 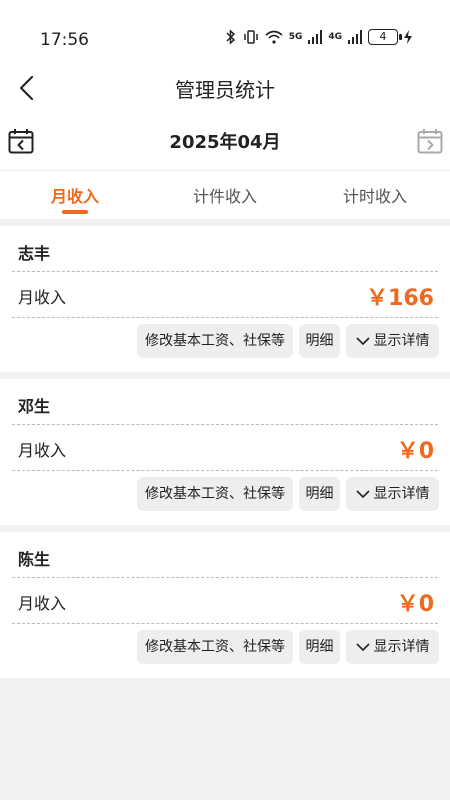 I want to click on income-tabs: 月收入 计件收入 计时收入, so click(x=225, y=194).